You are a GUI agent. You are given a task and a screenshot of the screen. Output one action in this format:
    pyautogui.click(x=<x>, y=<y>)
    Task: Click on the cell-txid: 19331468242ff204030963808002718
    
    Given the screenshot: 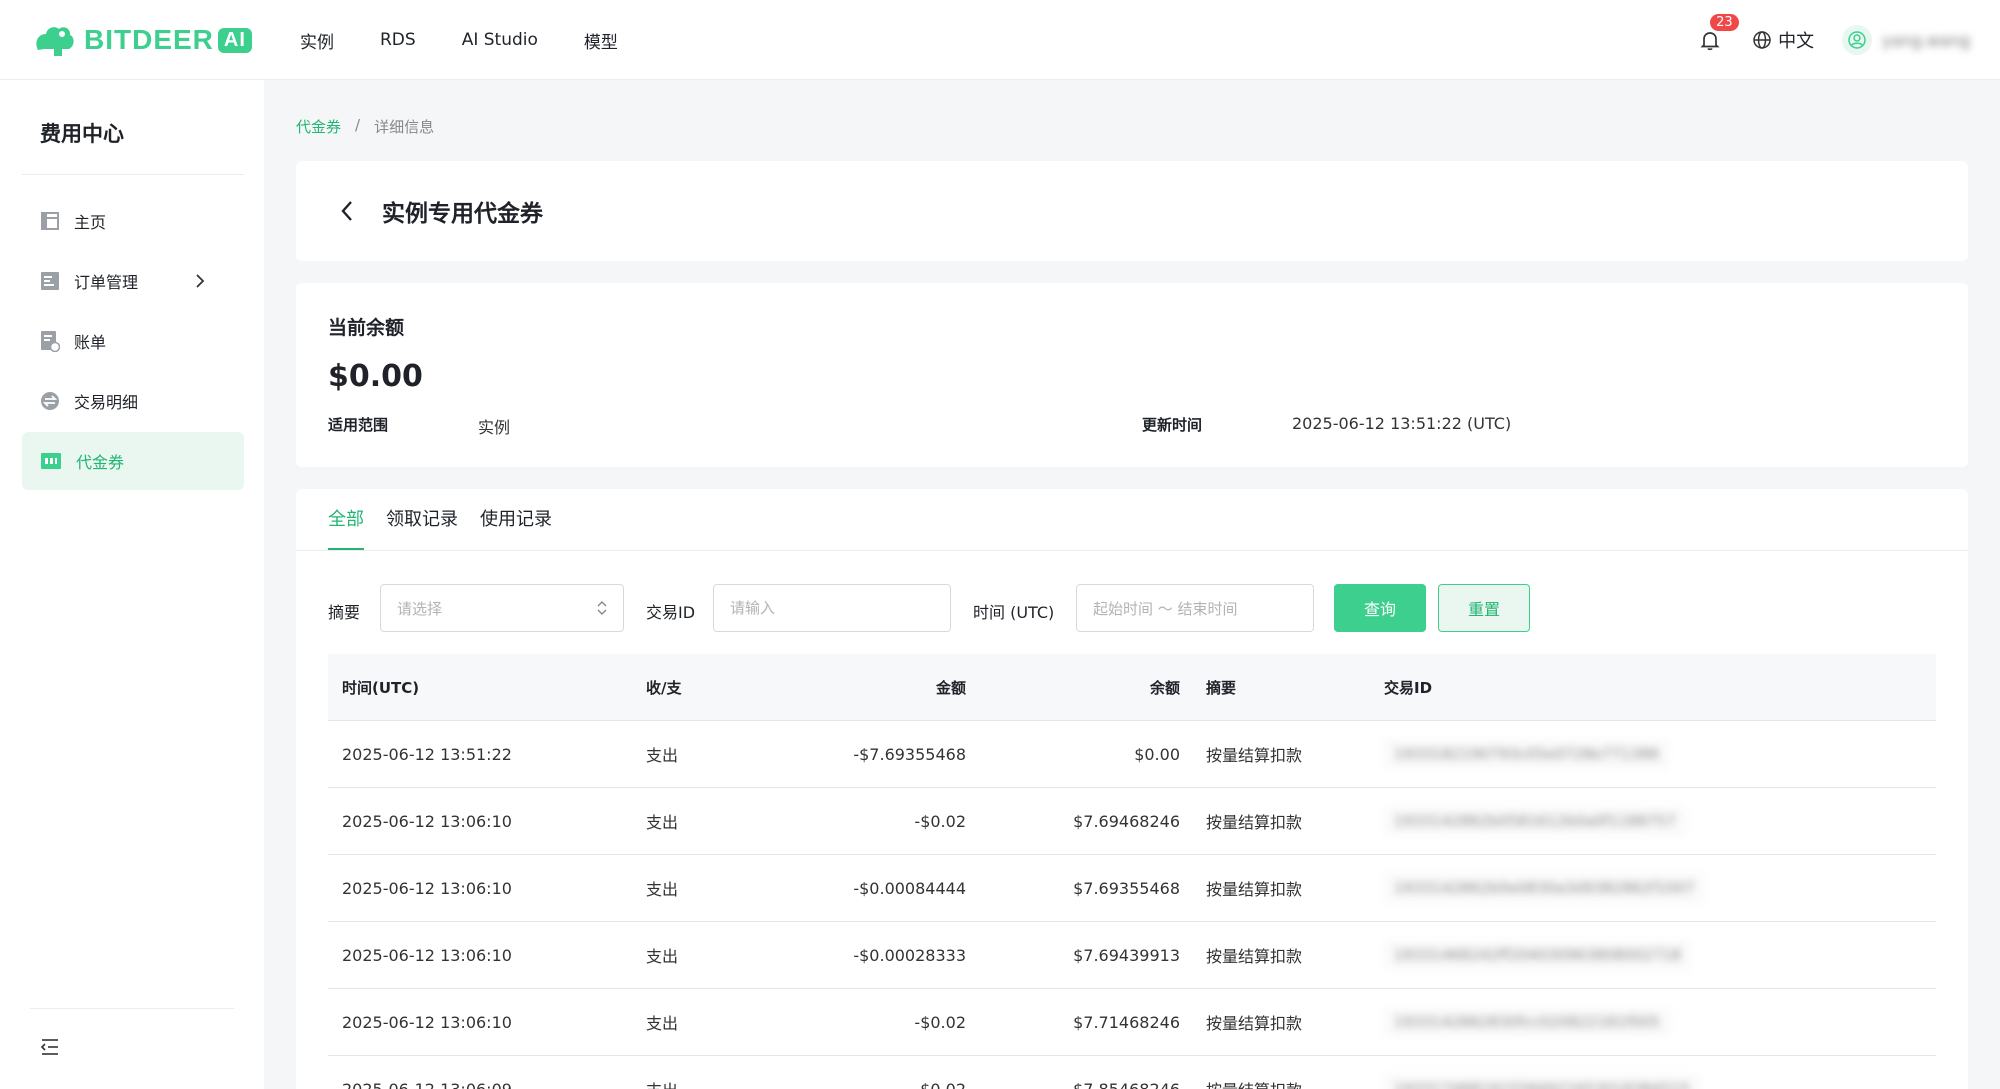 What is the action you would take?
    pyautogui.click(x=1538, y=955)
    